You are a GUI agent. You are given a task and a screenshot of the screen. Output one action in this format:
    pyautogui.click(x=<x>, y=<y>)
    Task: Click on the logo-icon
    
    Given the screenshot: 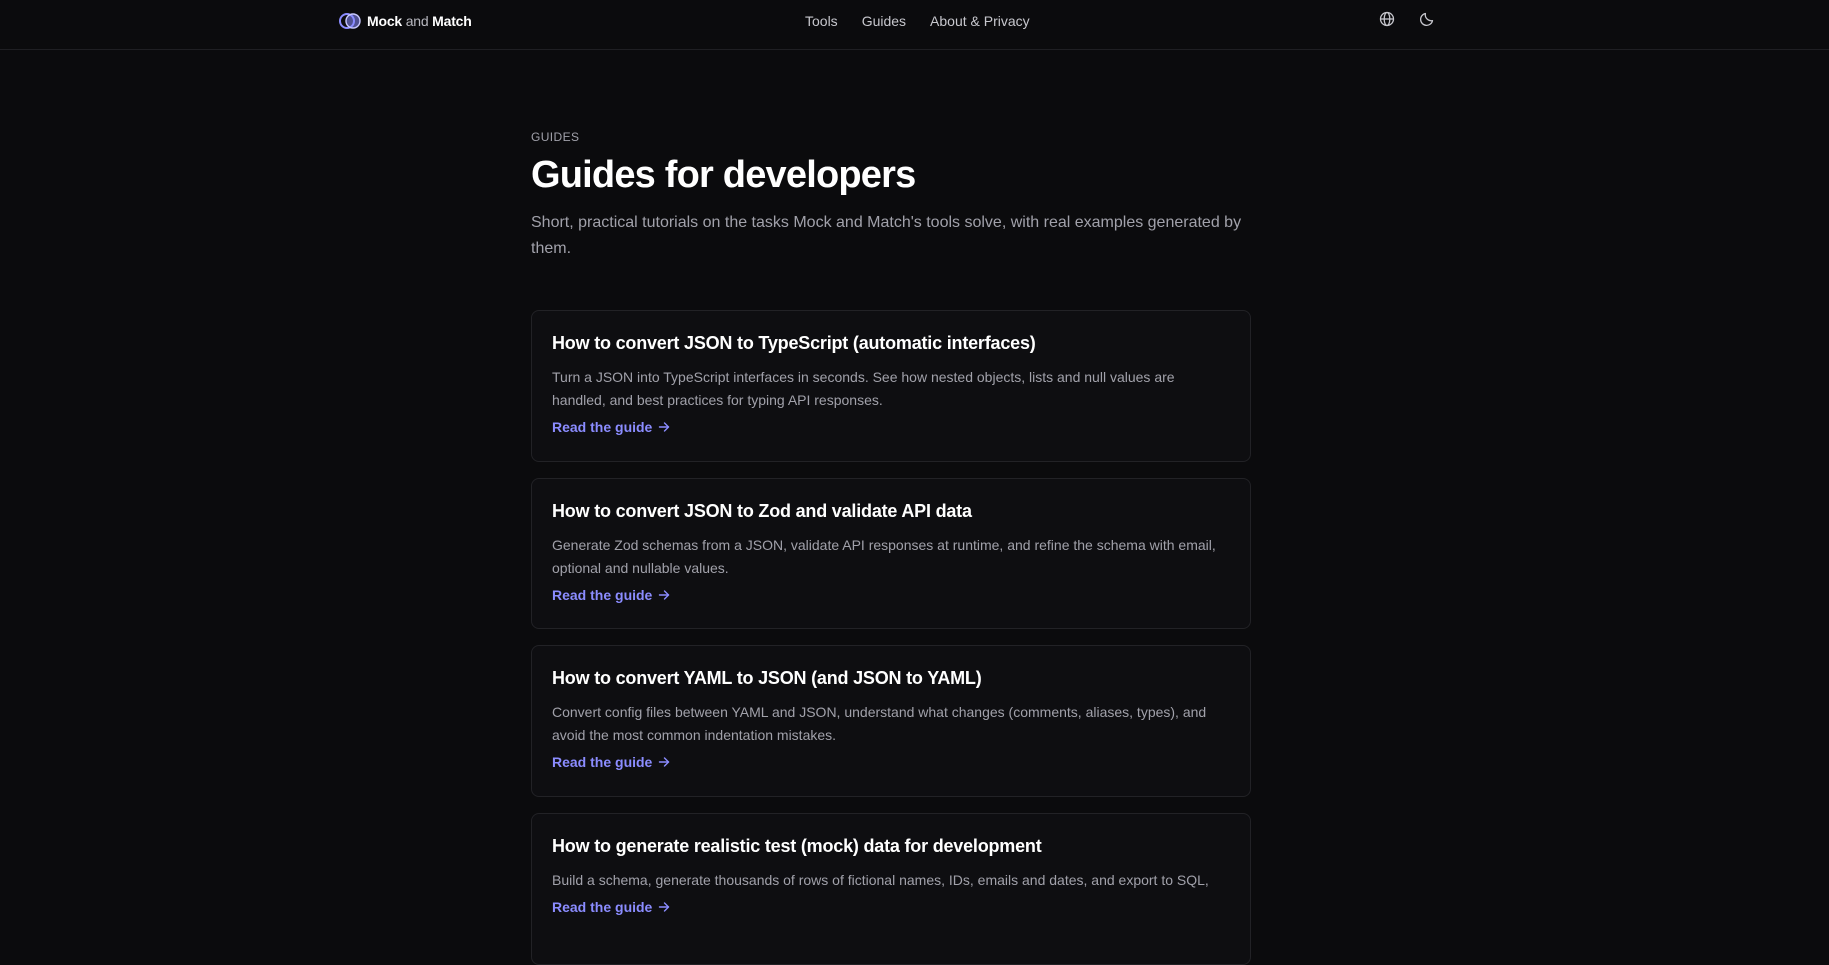 What is the action you would take?
    pyautogui.click(x=350, y=21)
    